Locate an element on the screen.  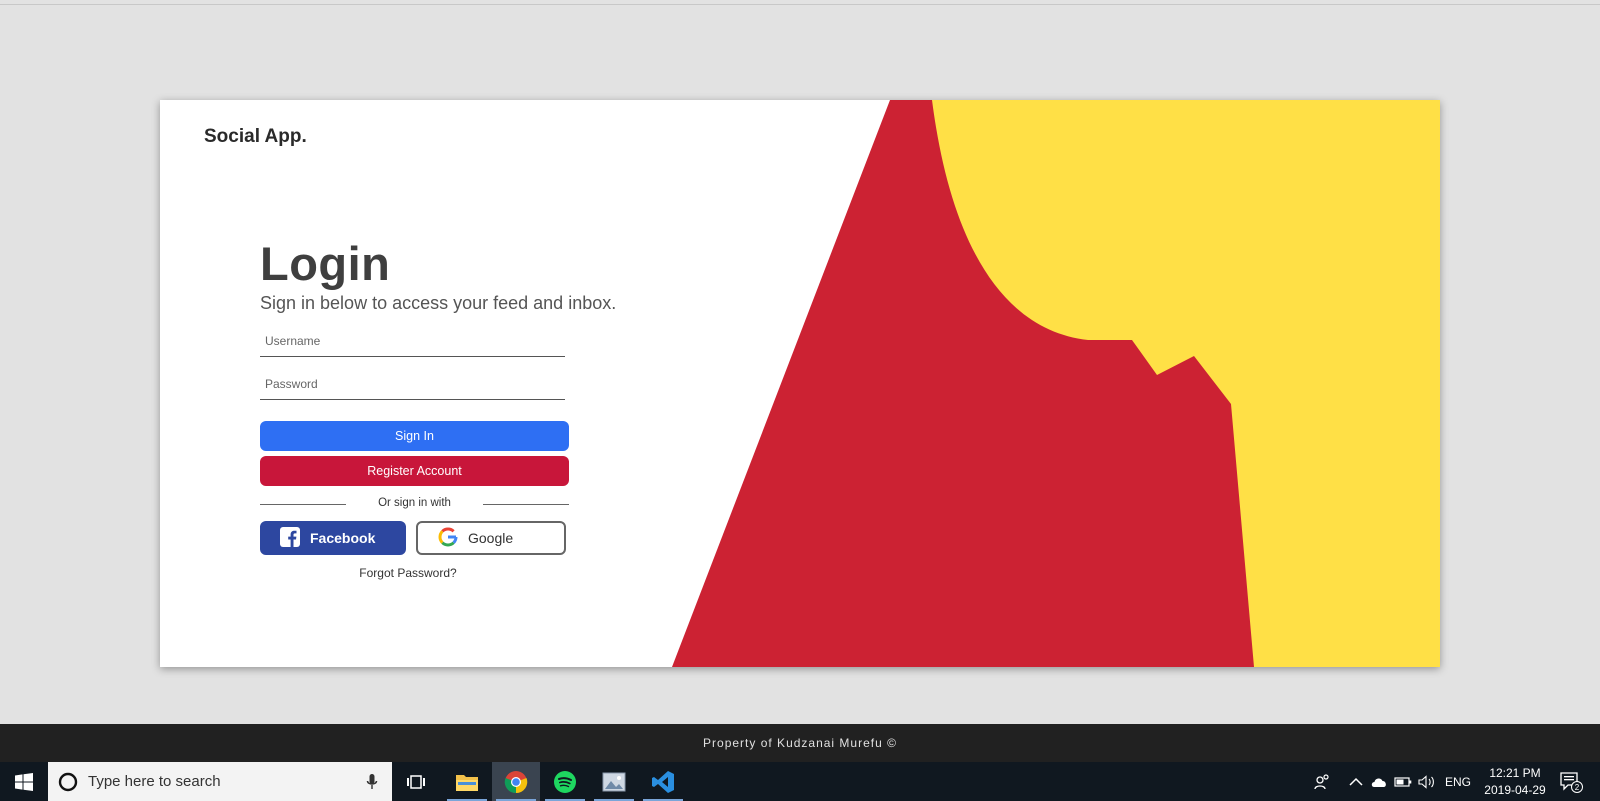
start-button is located at coordinates (24, 781).